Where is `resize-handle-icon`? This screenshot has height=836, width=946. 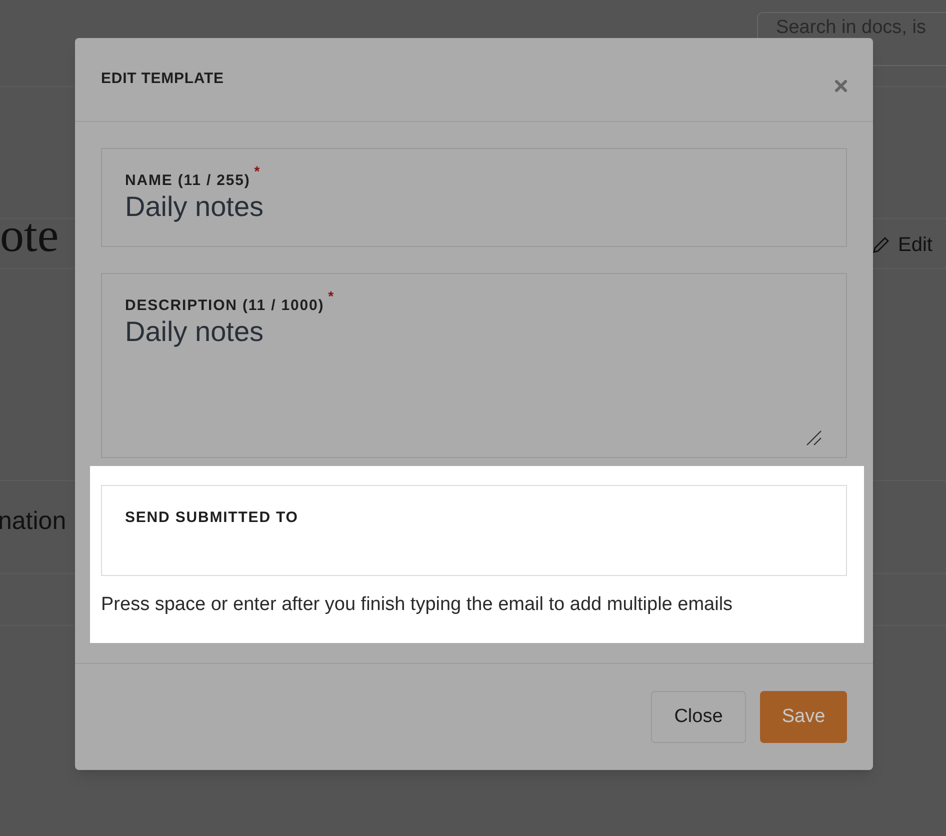
resize-handle-icon is located at coordinates (814, 438).